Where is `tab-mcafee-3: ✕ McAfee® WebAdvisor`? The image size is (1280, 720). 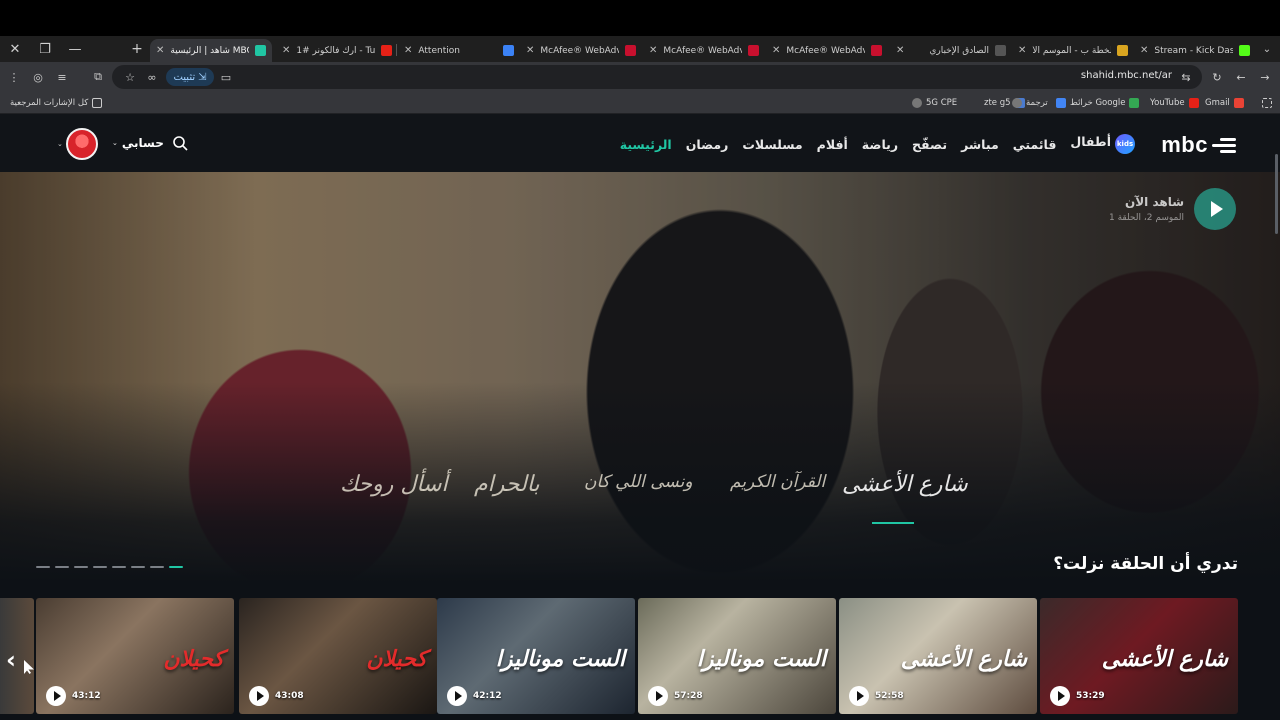
tab-mcafee-3: ✕ McAfee® WebAdvisor is located at coordinates (827, 50).